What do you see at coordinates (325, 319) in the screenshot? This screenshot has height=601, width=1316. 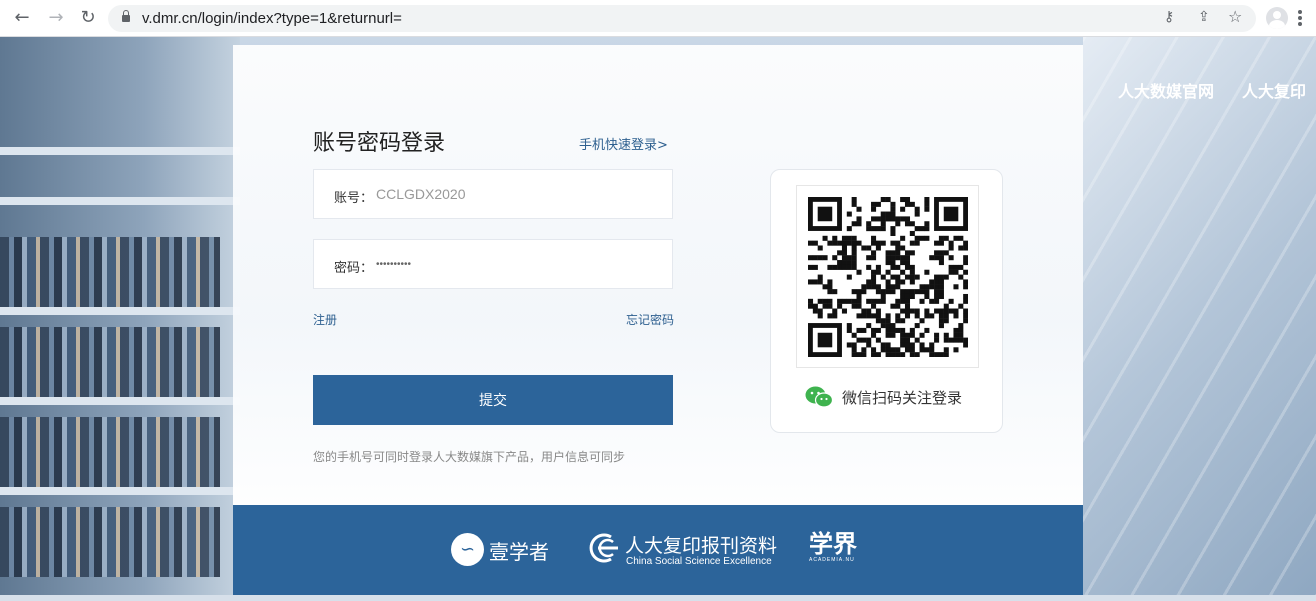 I see `register-link: 注册` at bounding box center [325, 319].